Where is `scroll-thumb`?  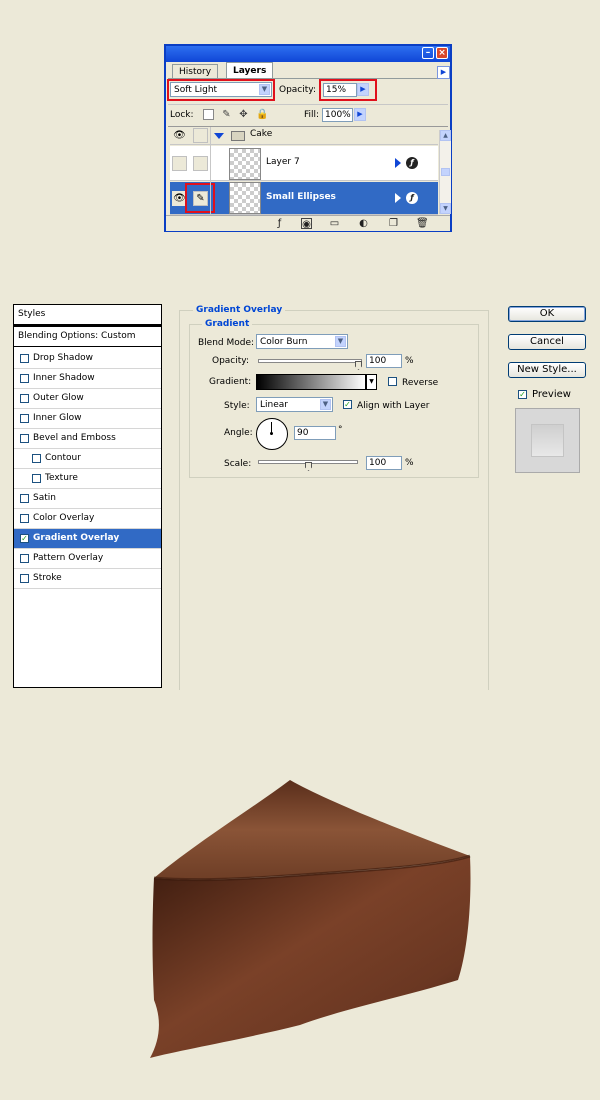 scroll-thumb is located at coordinates (445, 172).